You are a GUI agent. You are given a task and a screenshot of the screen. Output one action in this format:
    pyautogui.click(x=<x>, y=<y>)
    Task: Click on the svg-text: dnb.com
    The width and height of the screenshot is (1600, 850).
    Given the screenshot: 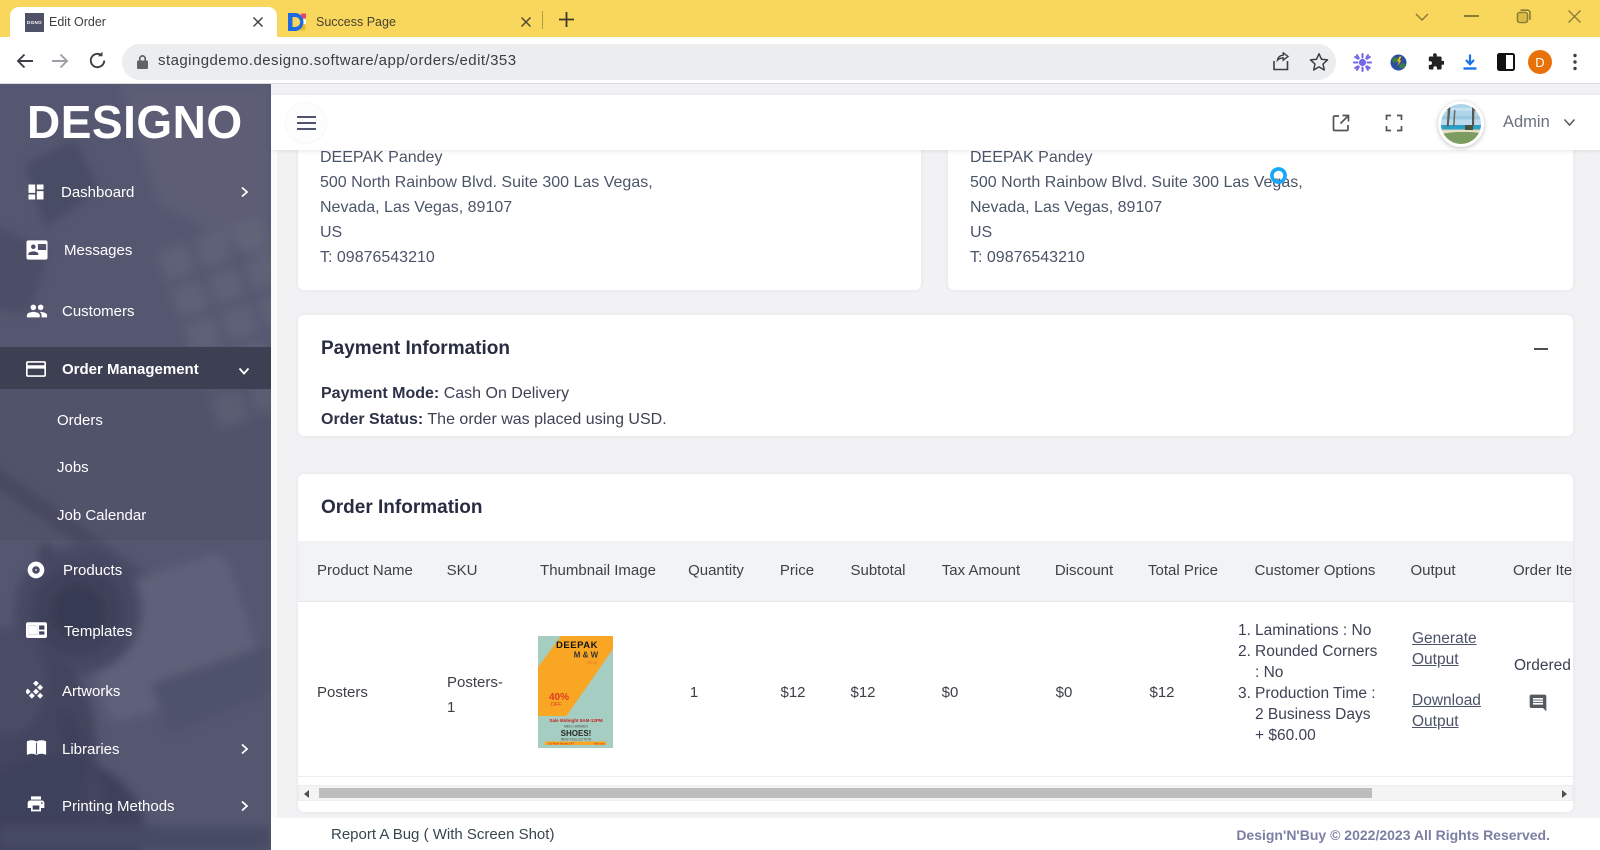 What is the action you would take?
    pyautogui.click(x=599, y=743)
    